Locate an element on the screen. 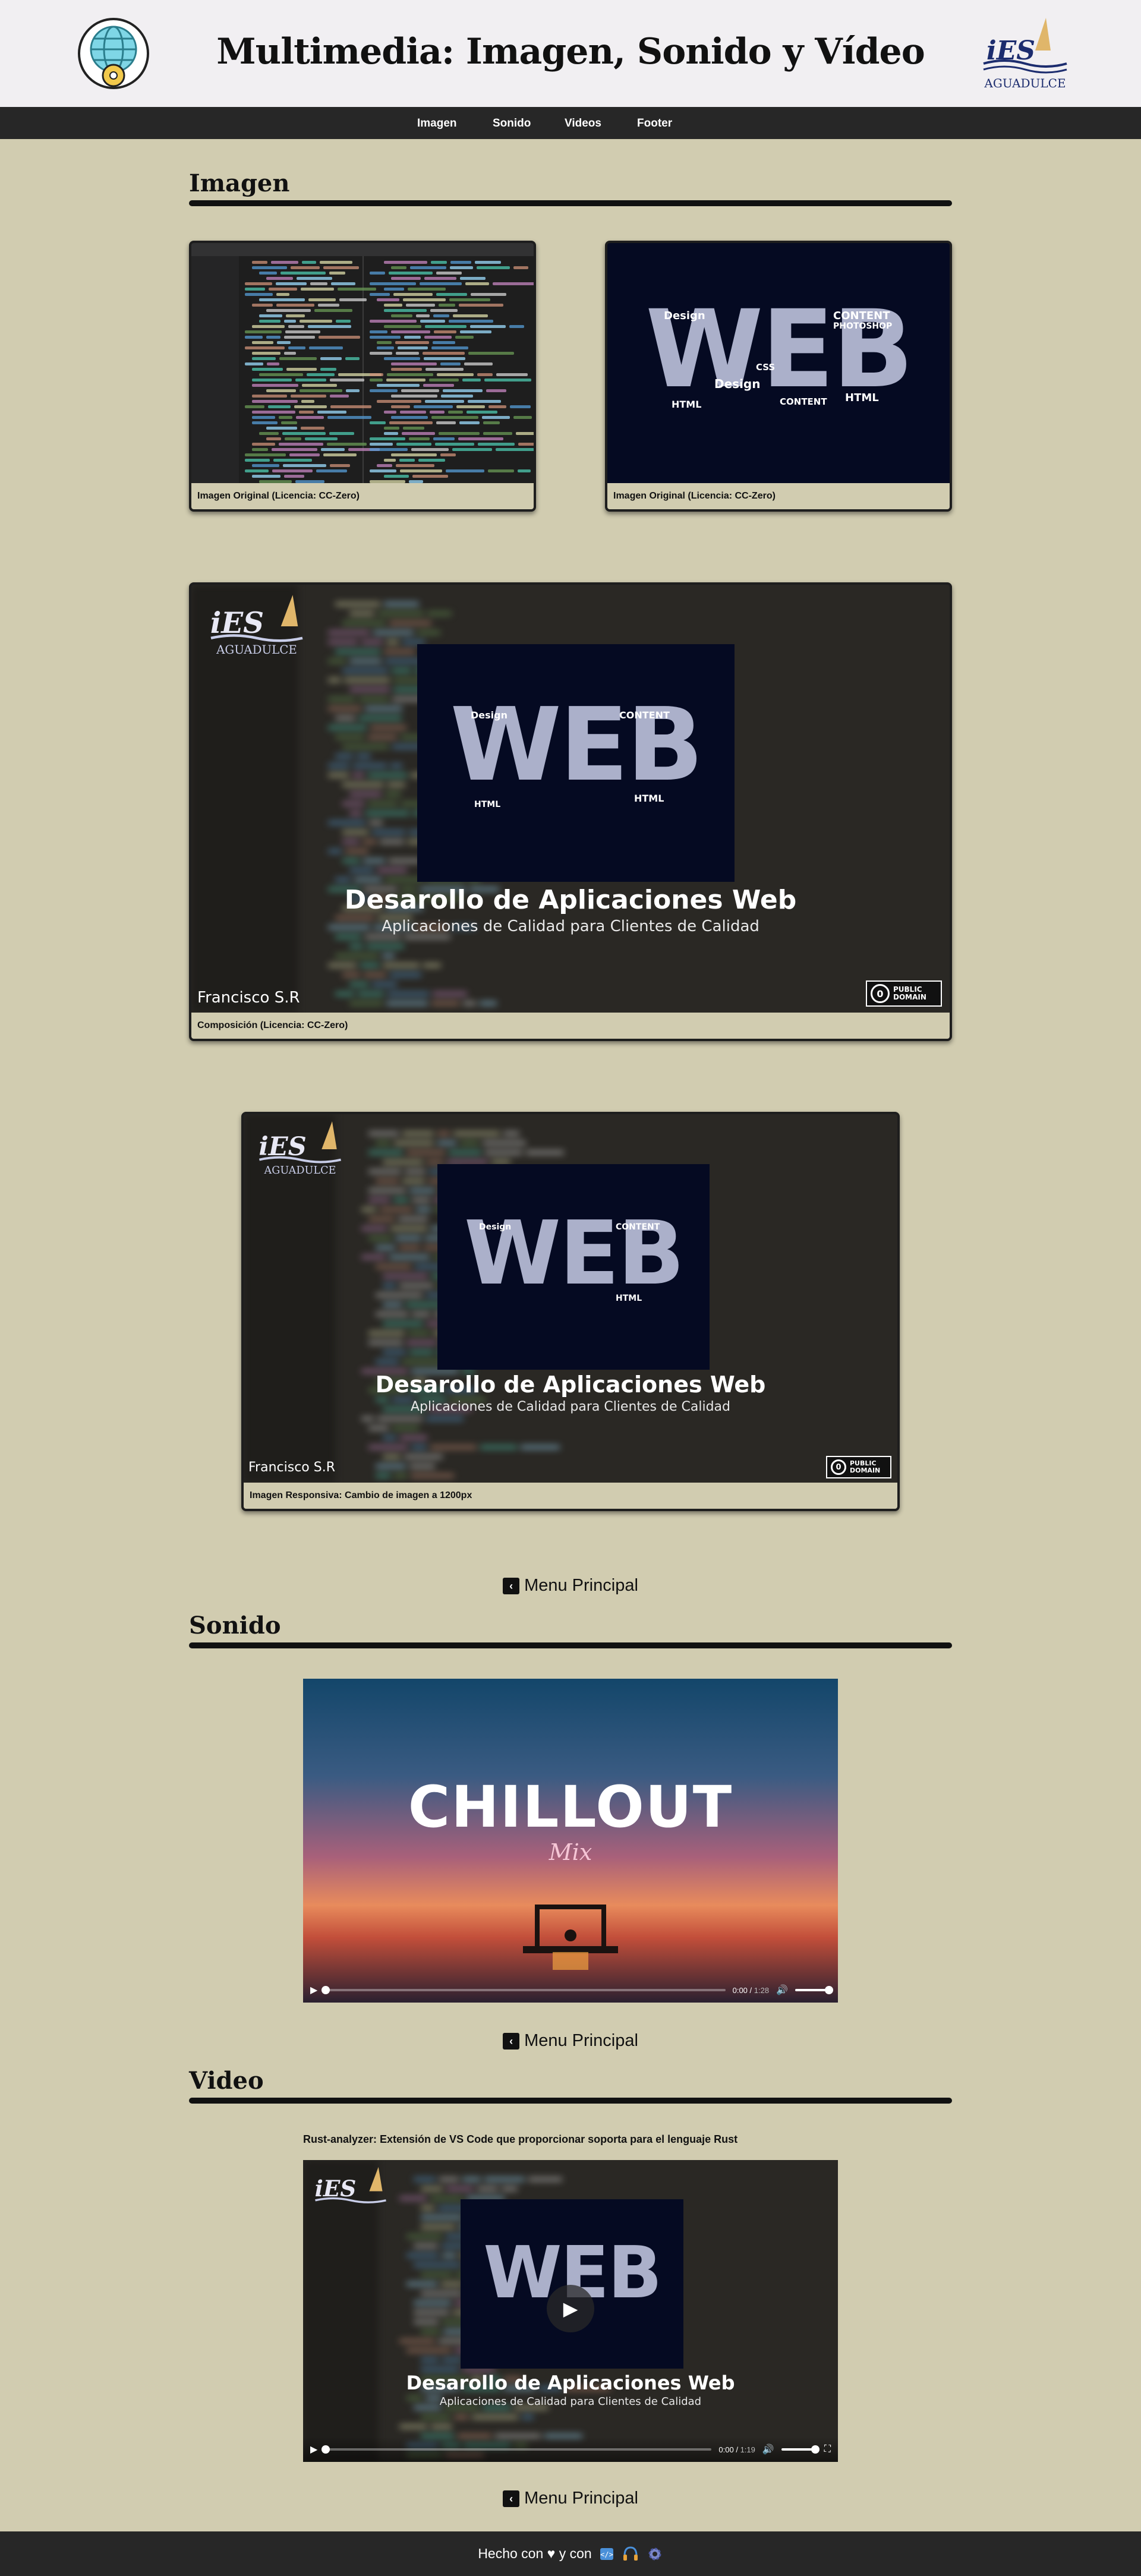  video-timecode: 0:00 / 1:19 is located at coordinates (736, 2450).